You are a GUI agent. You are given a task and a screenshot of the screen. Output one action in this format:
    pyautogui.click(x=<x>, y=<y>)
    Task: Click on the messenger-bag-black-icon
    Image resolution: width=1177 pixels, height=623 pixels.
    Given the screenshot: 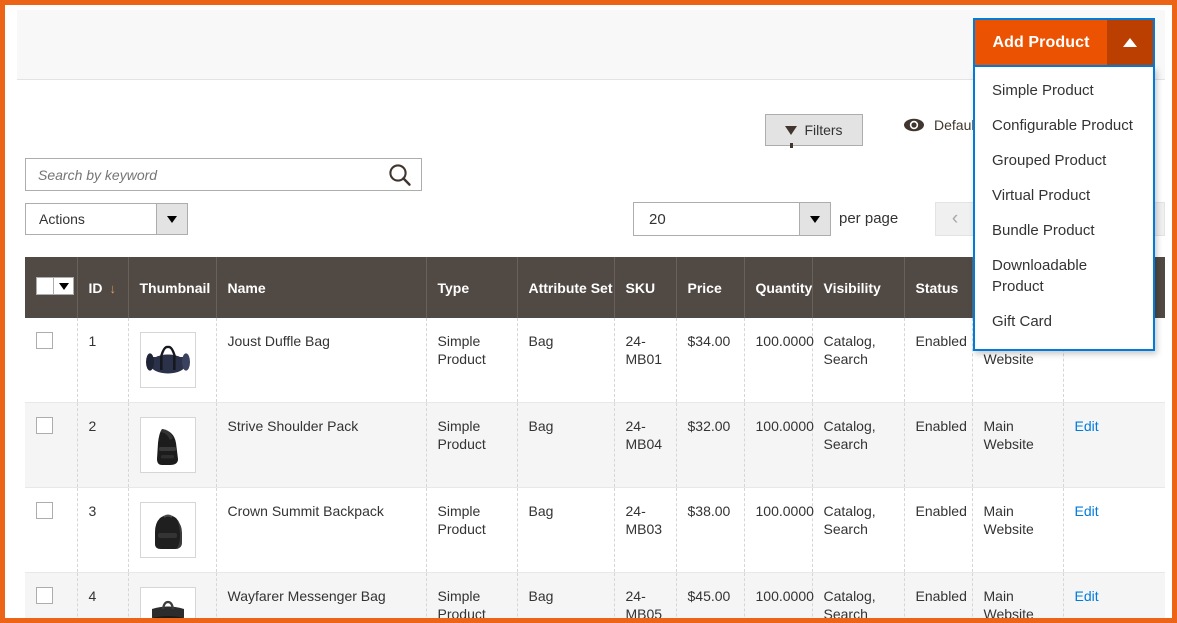 What is the action you would take?
    pyautogui.click(x=167, y=602)
    